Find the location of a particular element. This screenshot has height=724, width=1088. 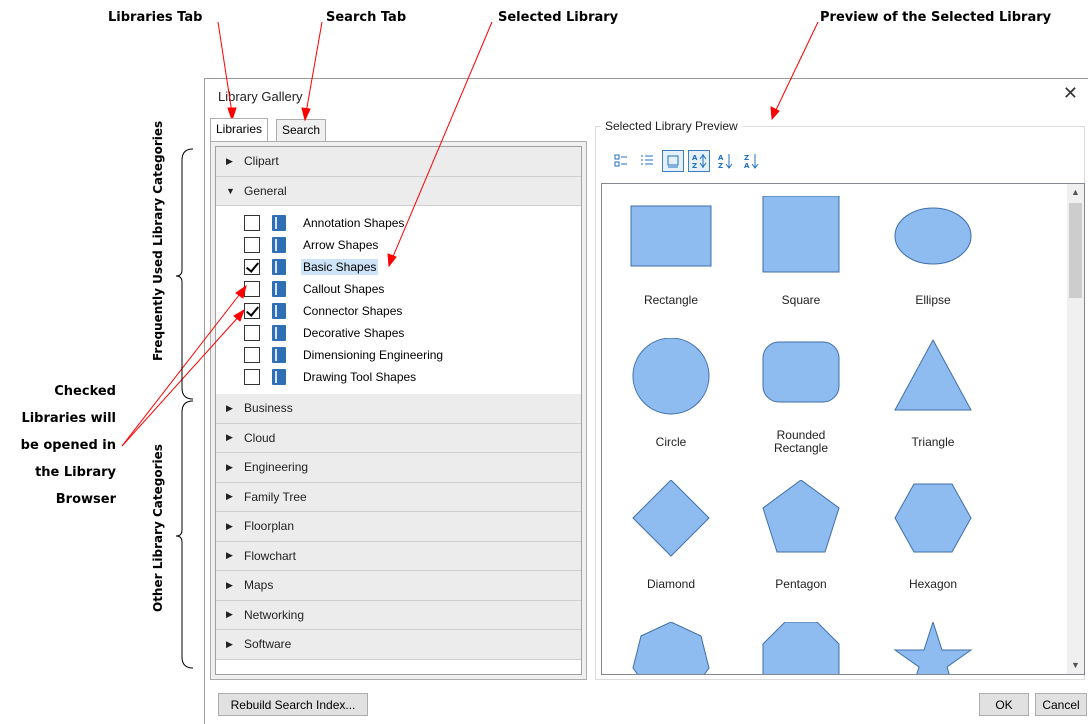

shape-item: Circle is located at coordinates (671, 400).